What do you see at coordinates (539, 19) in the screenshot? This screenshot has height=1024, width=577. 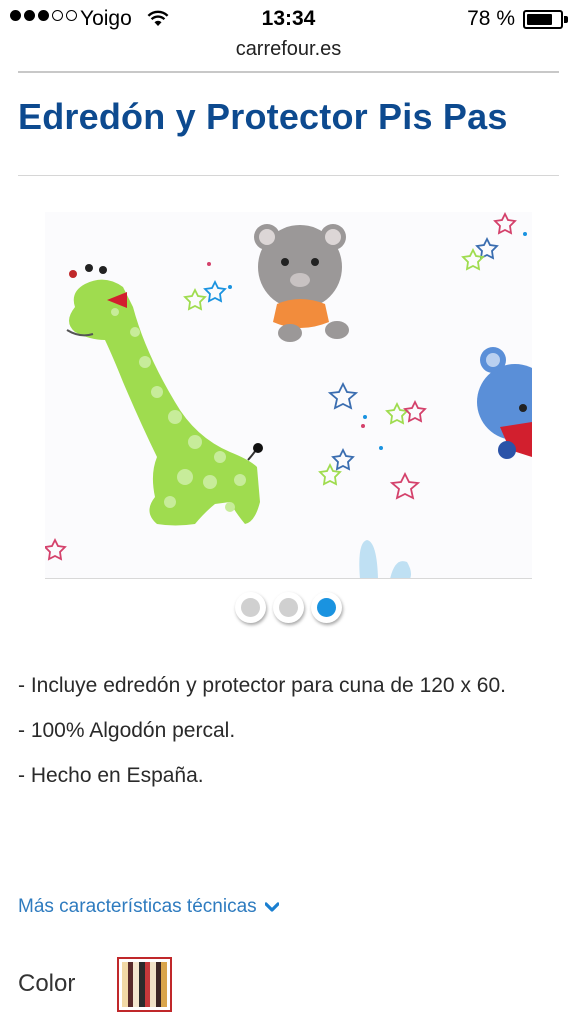 I see `battery-level-fill` at bounding box center [539, 19].